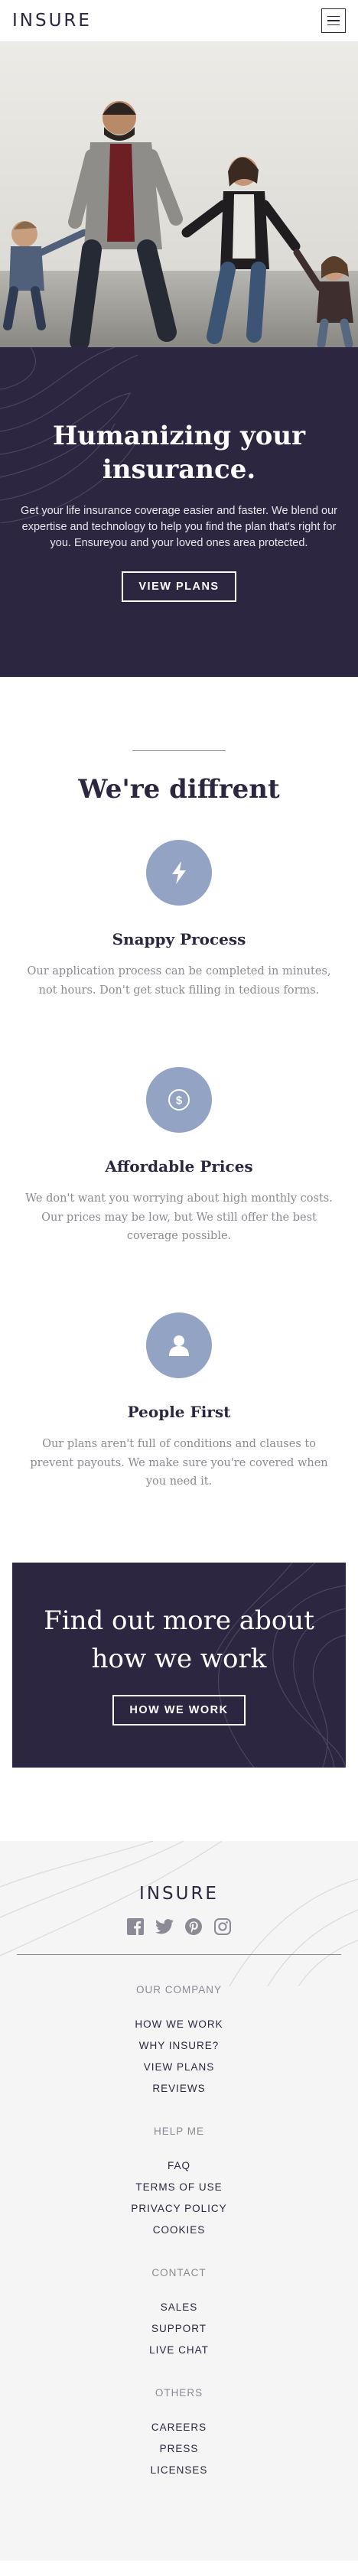 The image size is (358, 2576). I want to click on footer-divider, so click(179, 1955).